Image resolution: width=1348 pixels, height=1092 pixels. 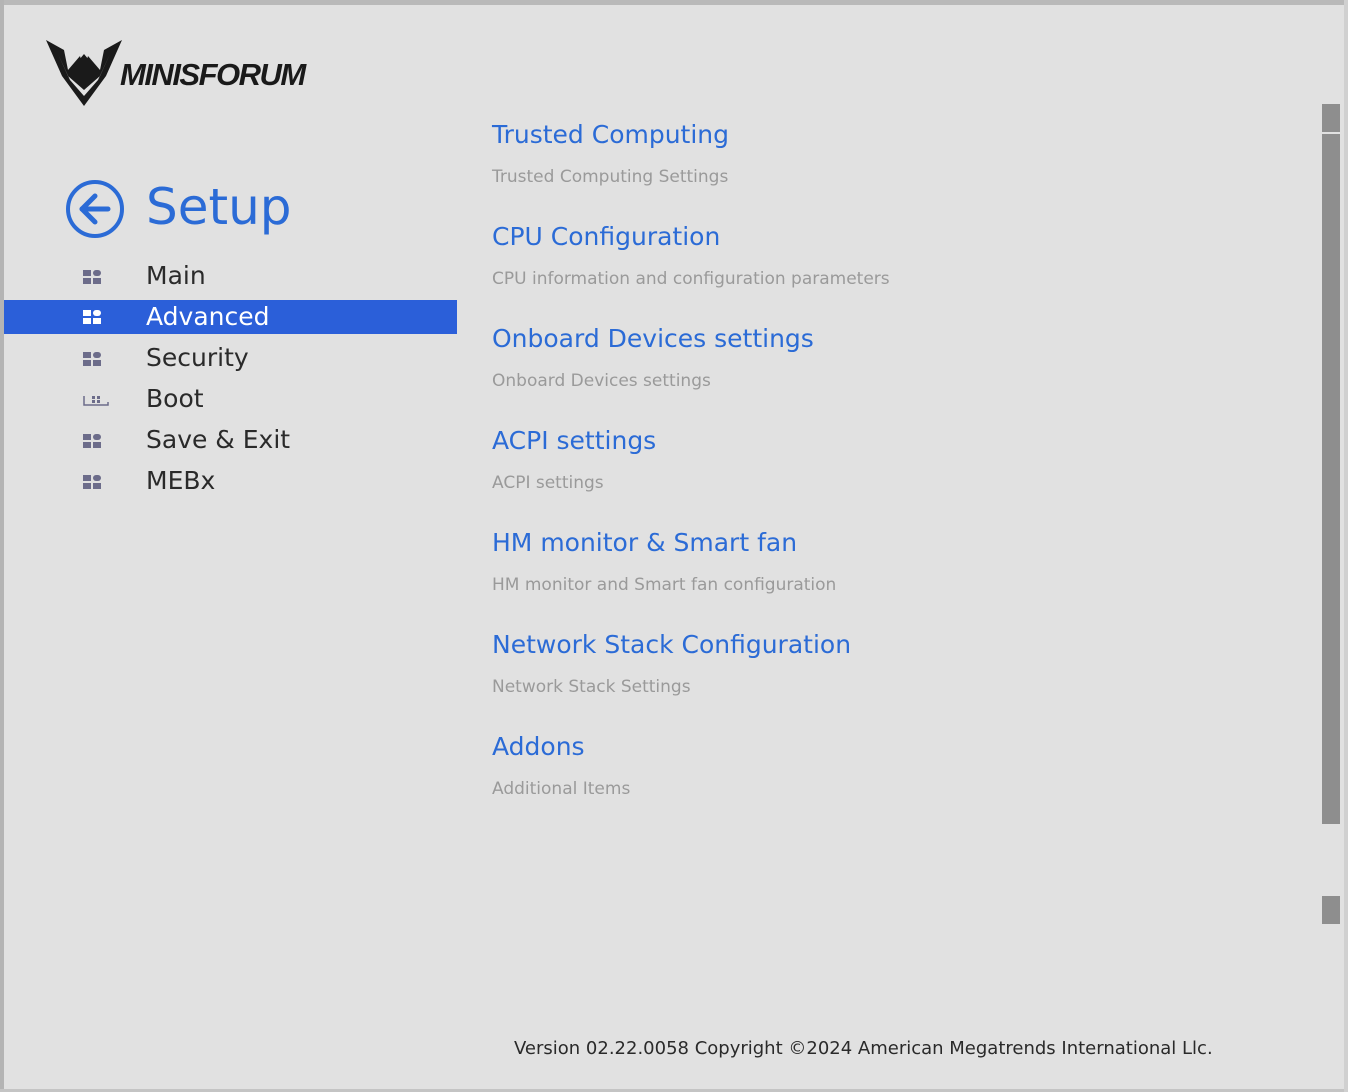 I want to click on menu-item-title: Addons, so click(x=538, y=747).